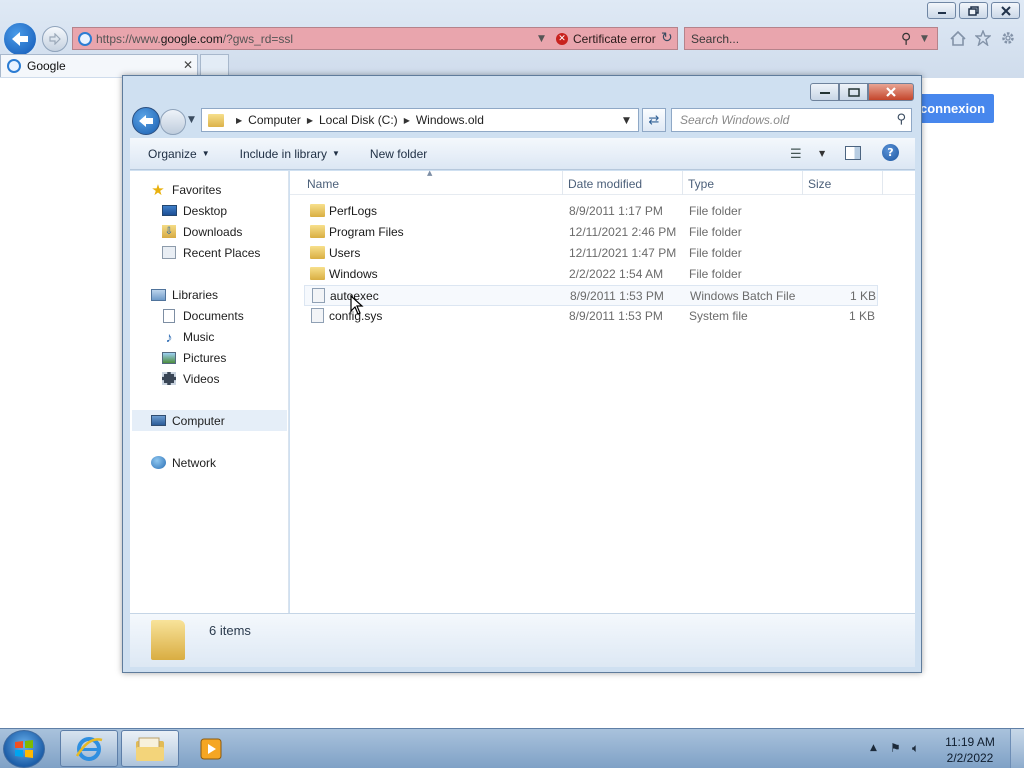 This screenshot has width=1024, height=768. I want to click on include-in-library-button: Include in library ▼, so click(290, 154).